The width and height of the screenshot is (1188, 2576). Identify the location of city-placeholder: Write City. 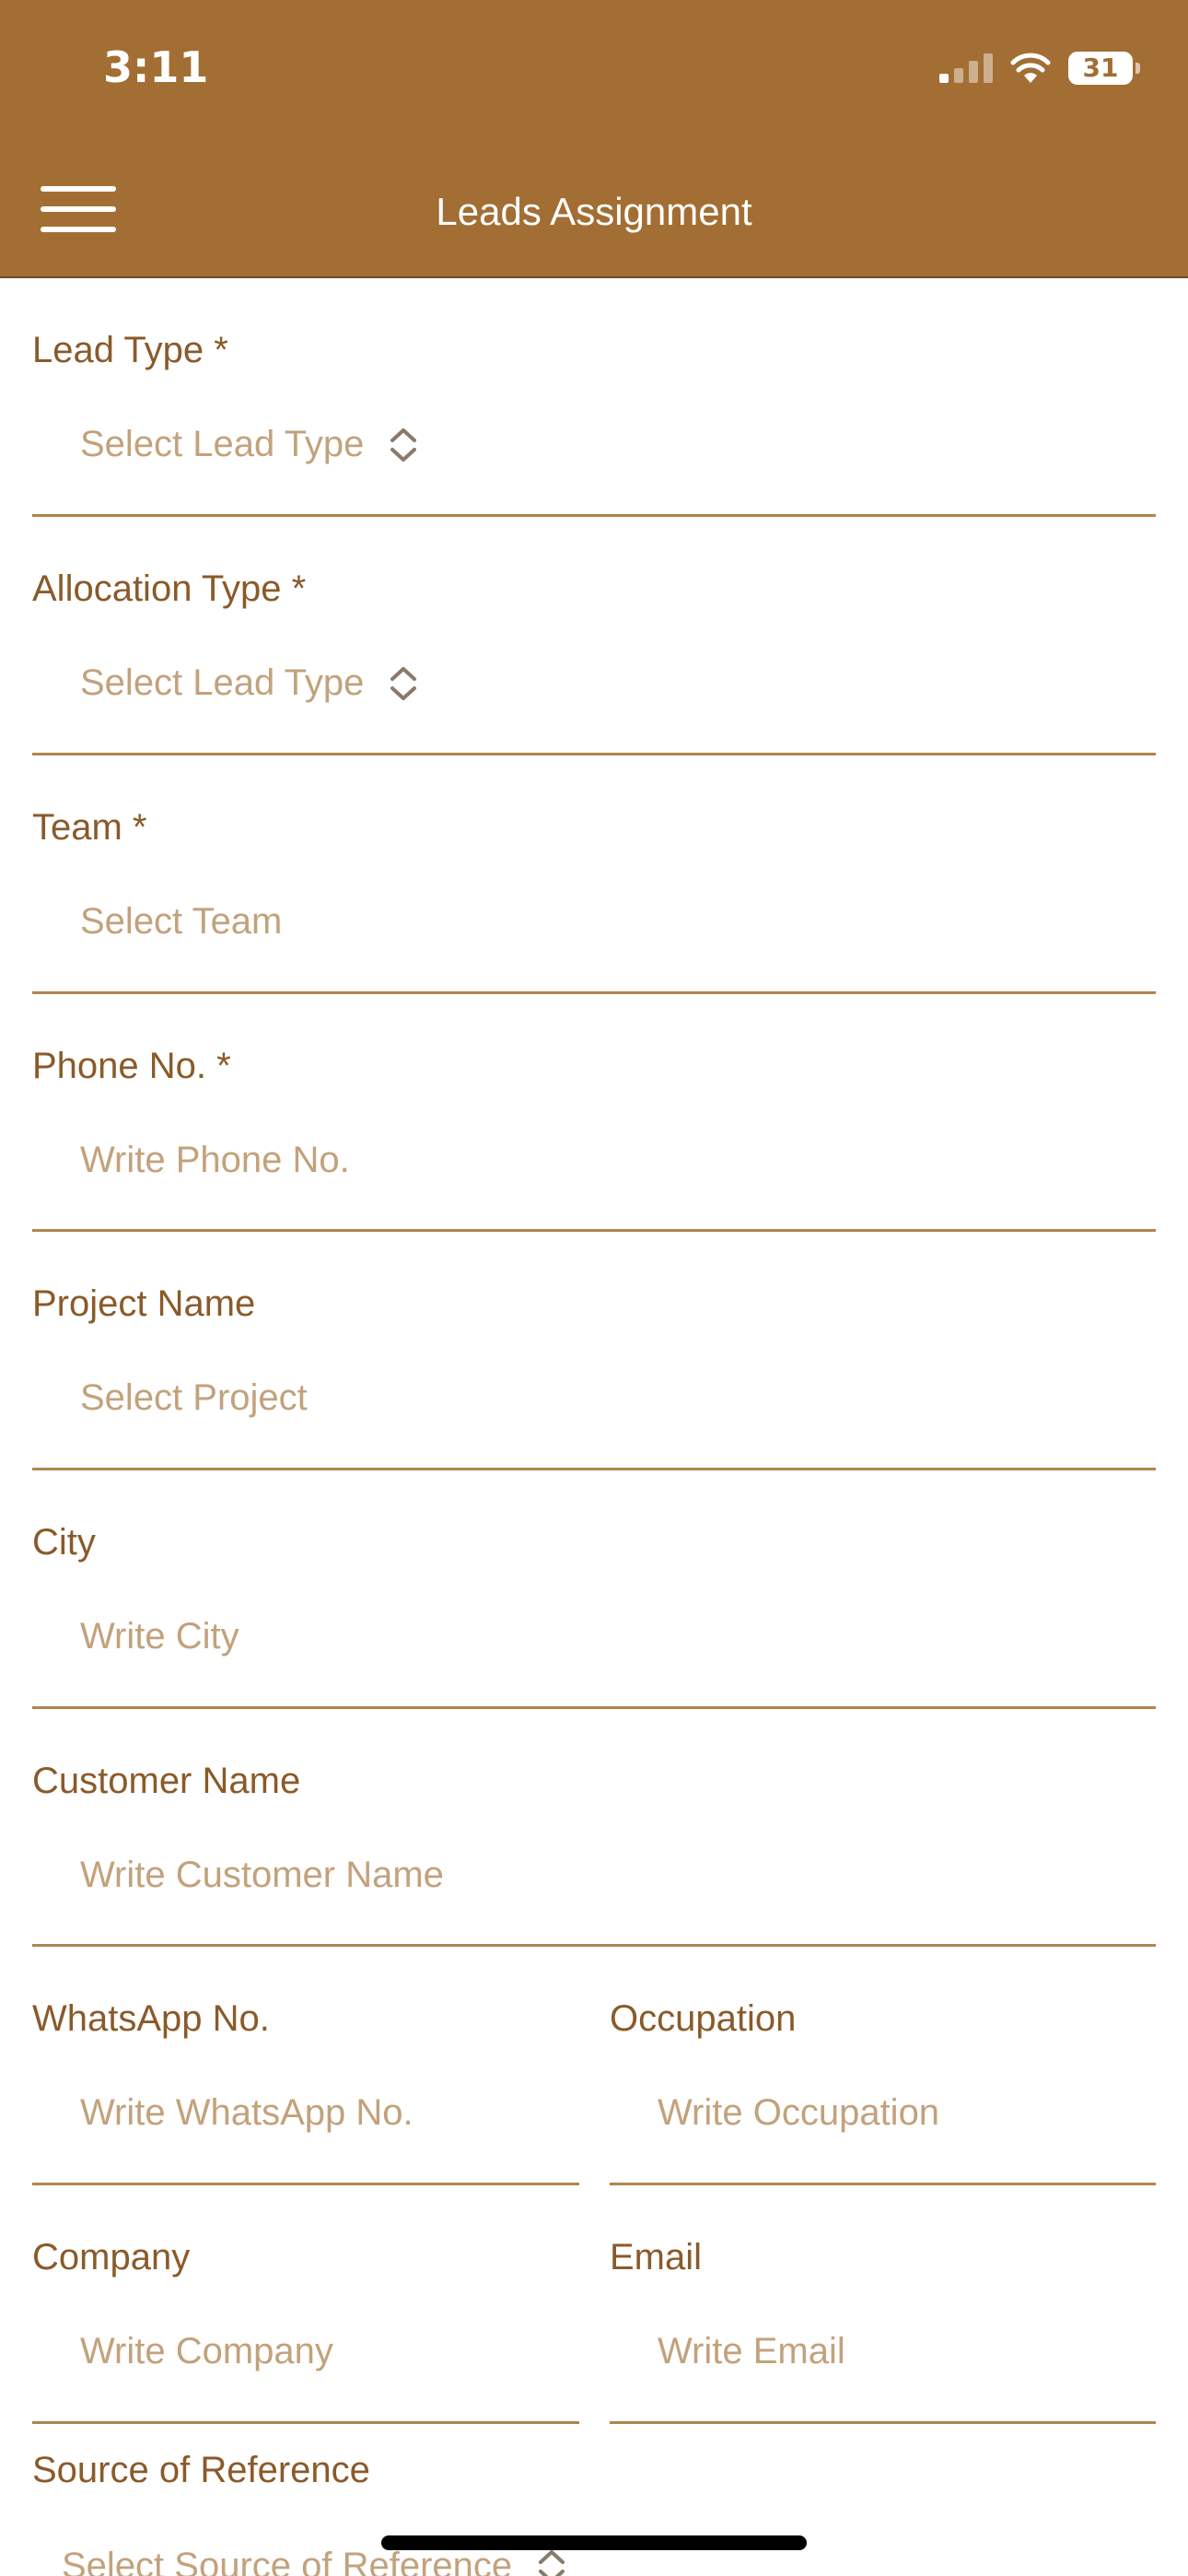
(160, 1637).